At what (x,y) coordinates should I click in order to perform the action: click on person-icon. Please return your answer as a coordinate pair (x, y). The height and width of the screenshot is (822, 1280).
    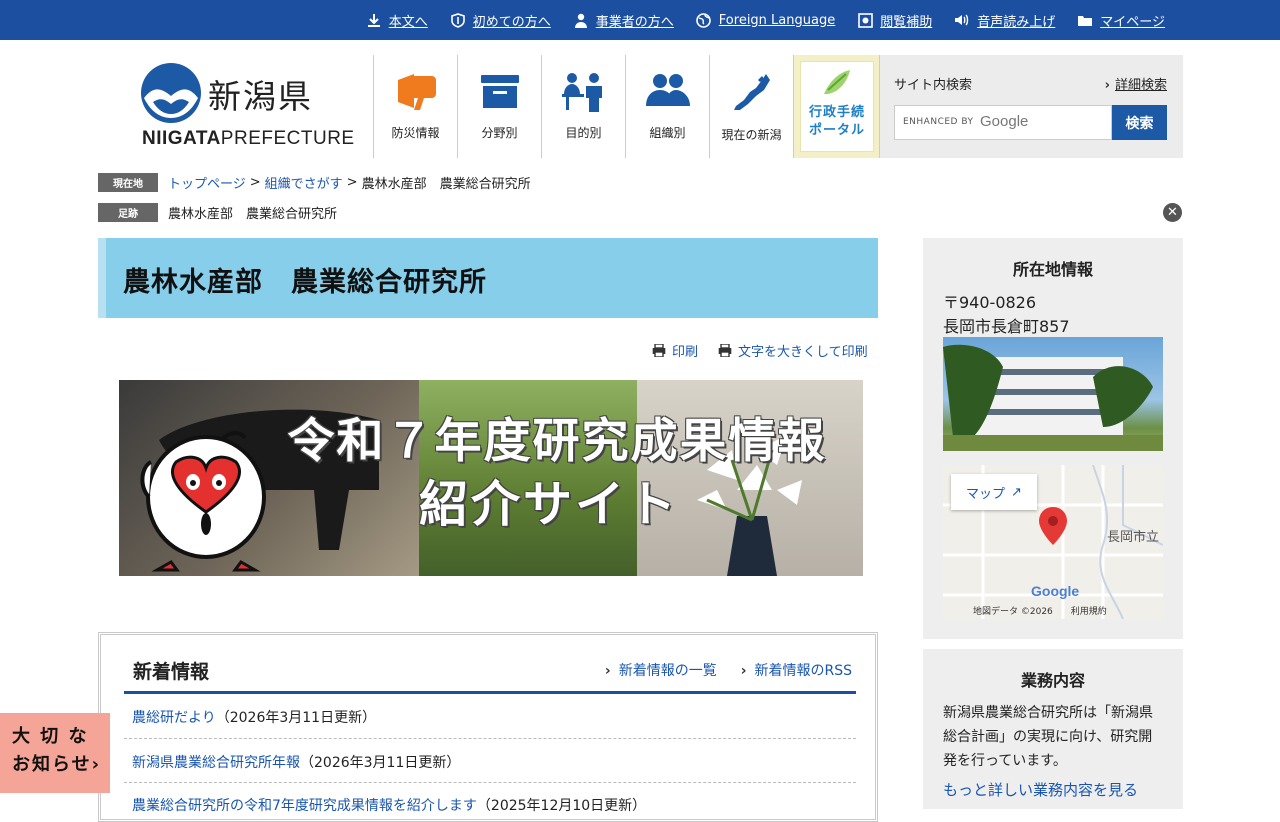
    Looking at the image, I should click on (581, 20).